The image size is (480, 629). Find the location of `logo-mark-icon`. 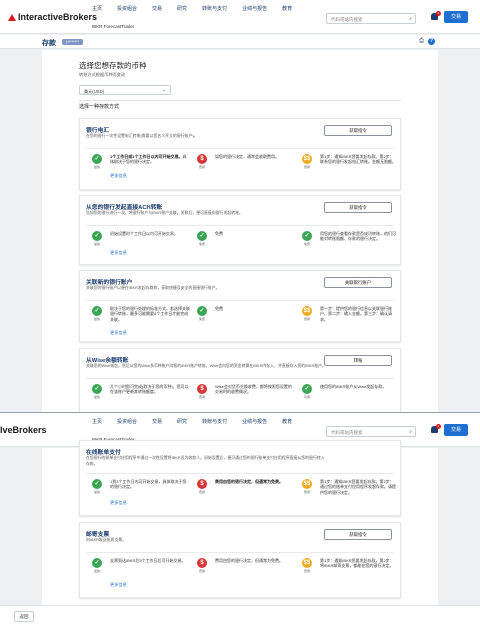

logo-mark-icon is located at coordinates (12, 17).